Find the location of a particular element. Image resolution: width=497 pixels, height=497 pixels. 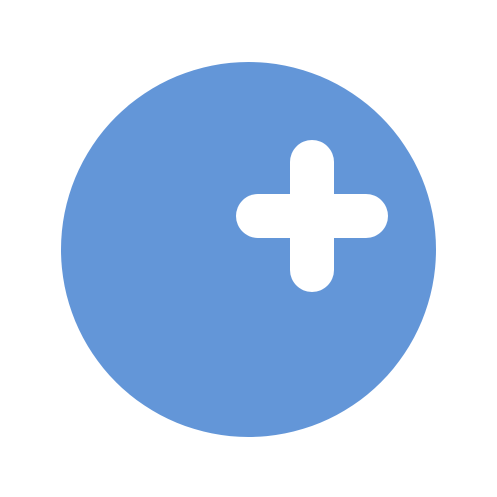

plus-horizontal-bar is located at coordinates (312, 216).